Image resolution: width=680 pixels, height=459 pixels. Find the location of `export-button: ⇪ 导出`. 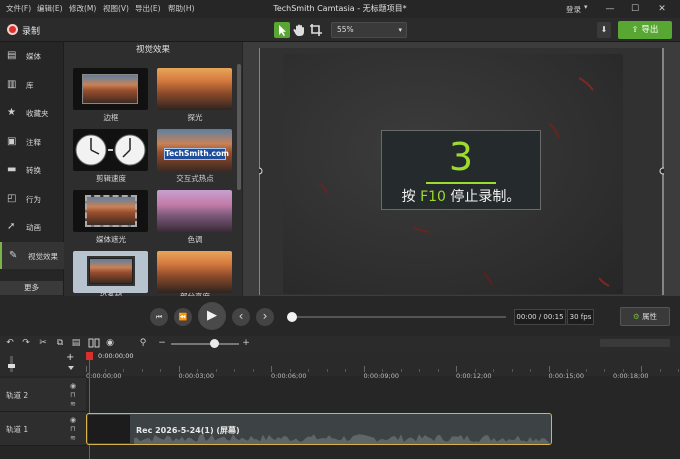

export-button: ⇪ 导出 is located at coordinates (645, 30).